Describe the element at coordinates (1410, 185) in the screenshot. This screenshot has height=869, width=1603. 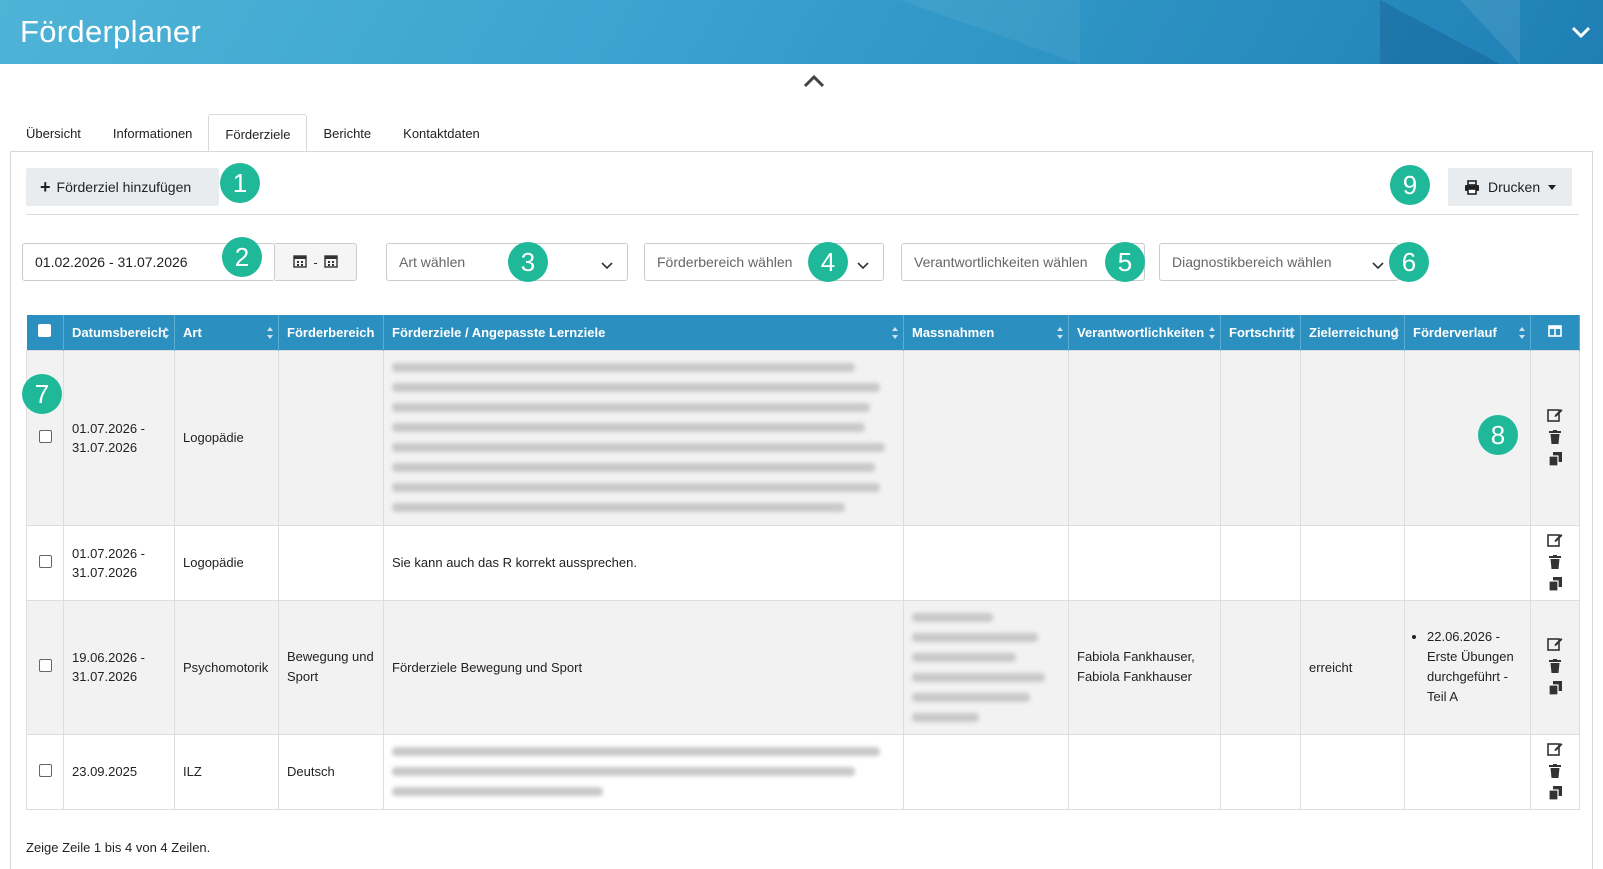
I see `callout-badge-9: 9` at that location.